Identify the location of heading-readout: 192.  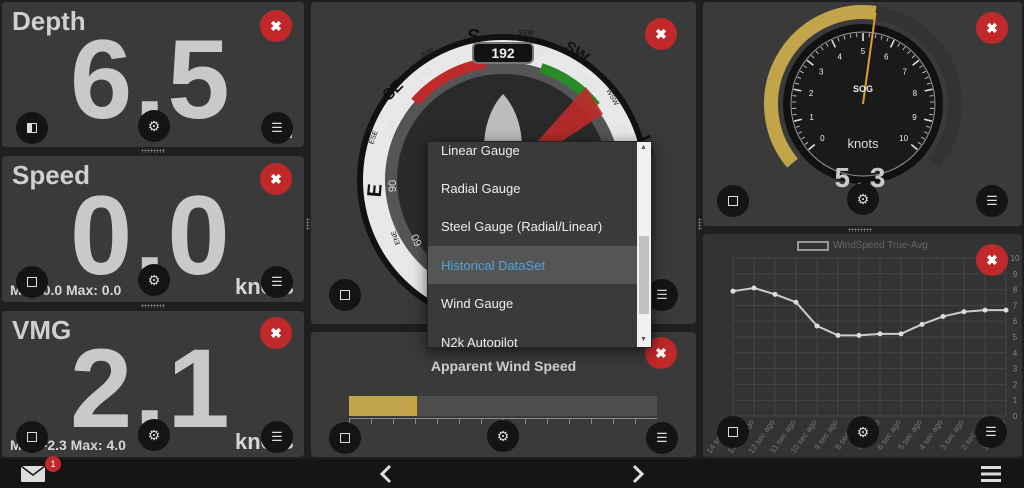
(503, 53).